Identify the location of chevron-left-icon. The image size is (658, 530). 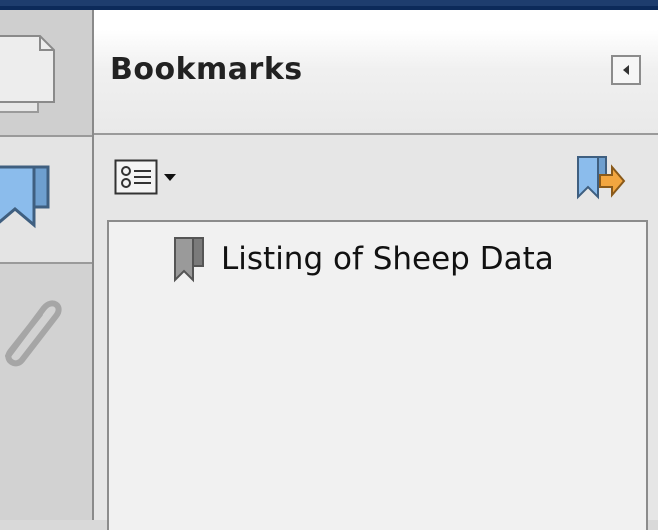
(626, 70).